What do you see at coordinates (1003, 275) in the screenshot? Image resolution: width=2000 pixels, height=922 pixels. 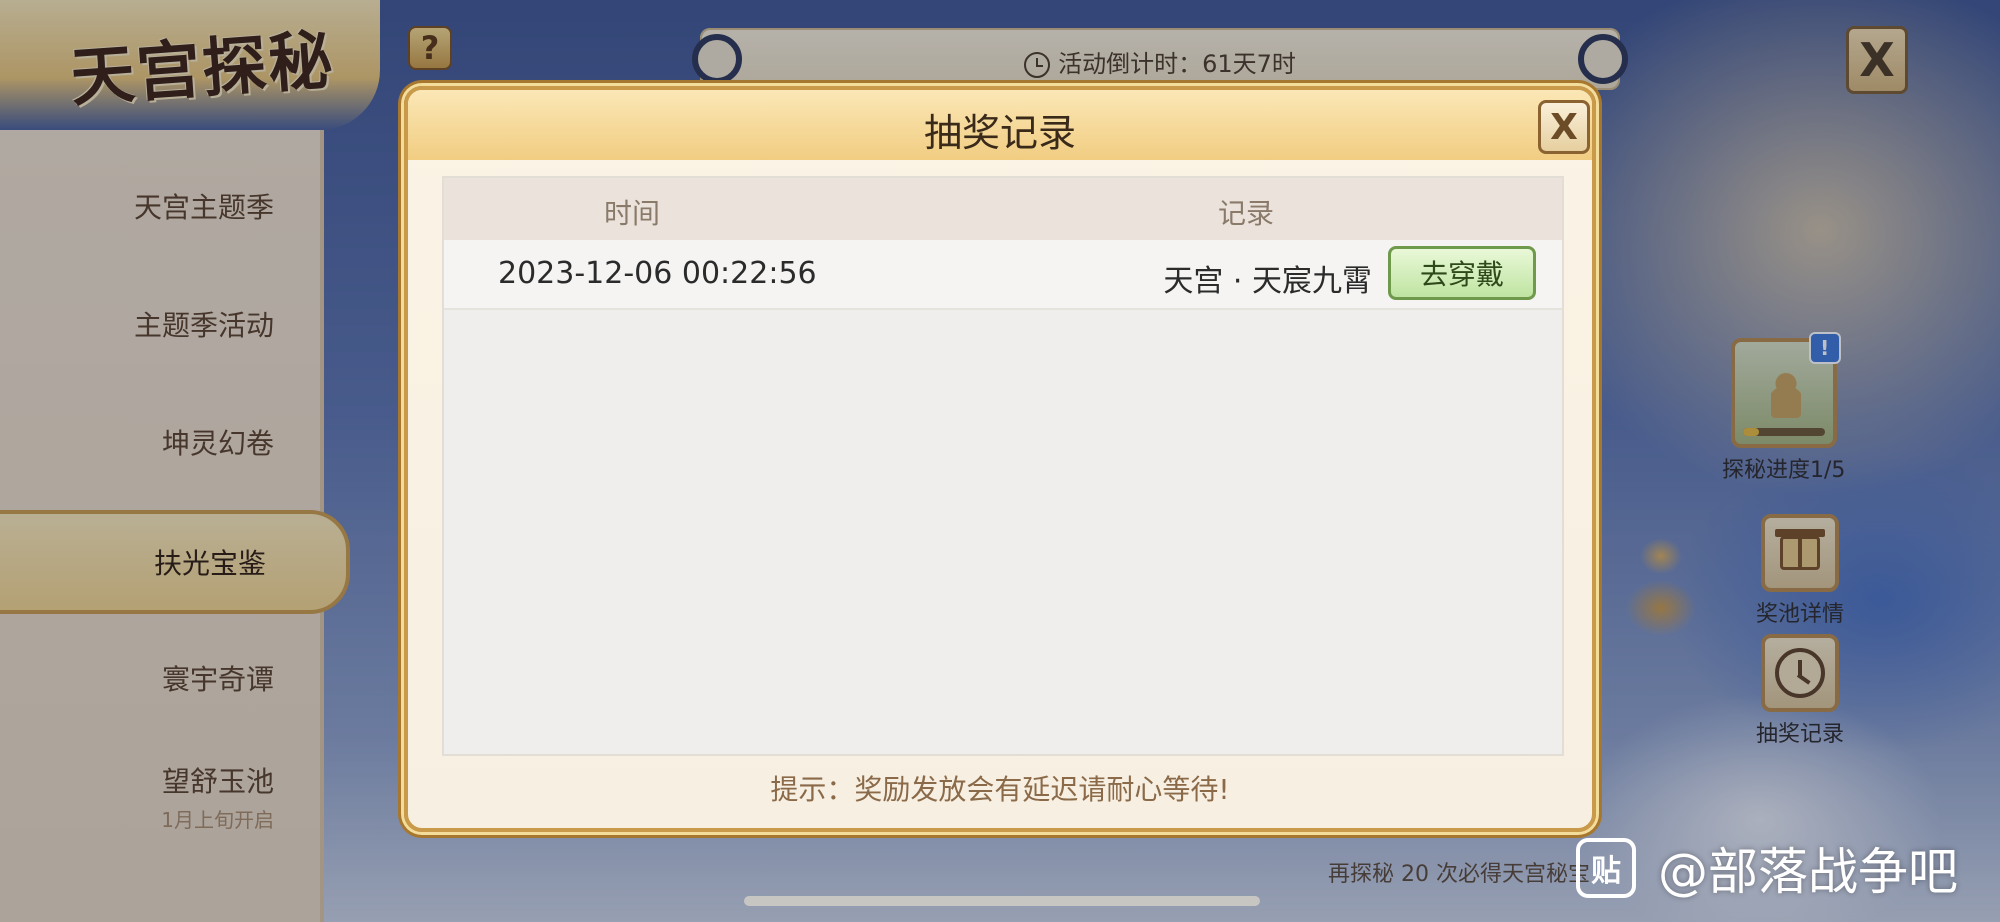 I see `table-row: 2023-12-06 00:22:56 天宫 · 天宸九霄 去穿戴` at bounding box center [1003, 275].